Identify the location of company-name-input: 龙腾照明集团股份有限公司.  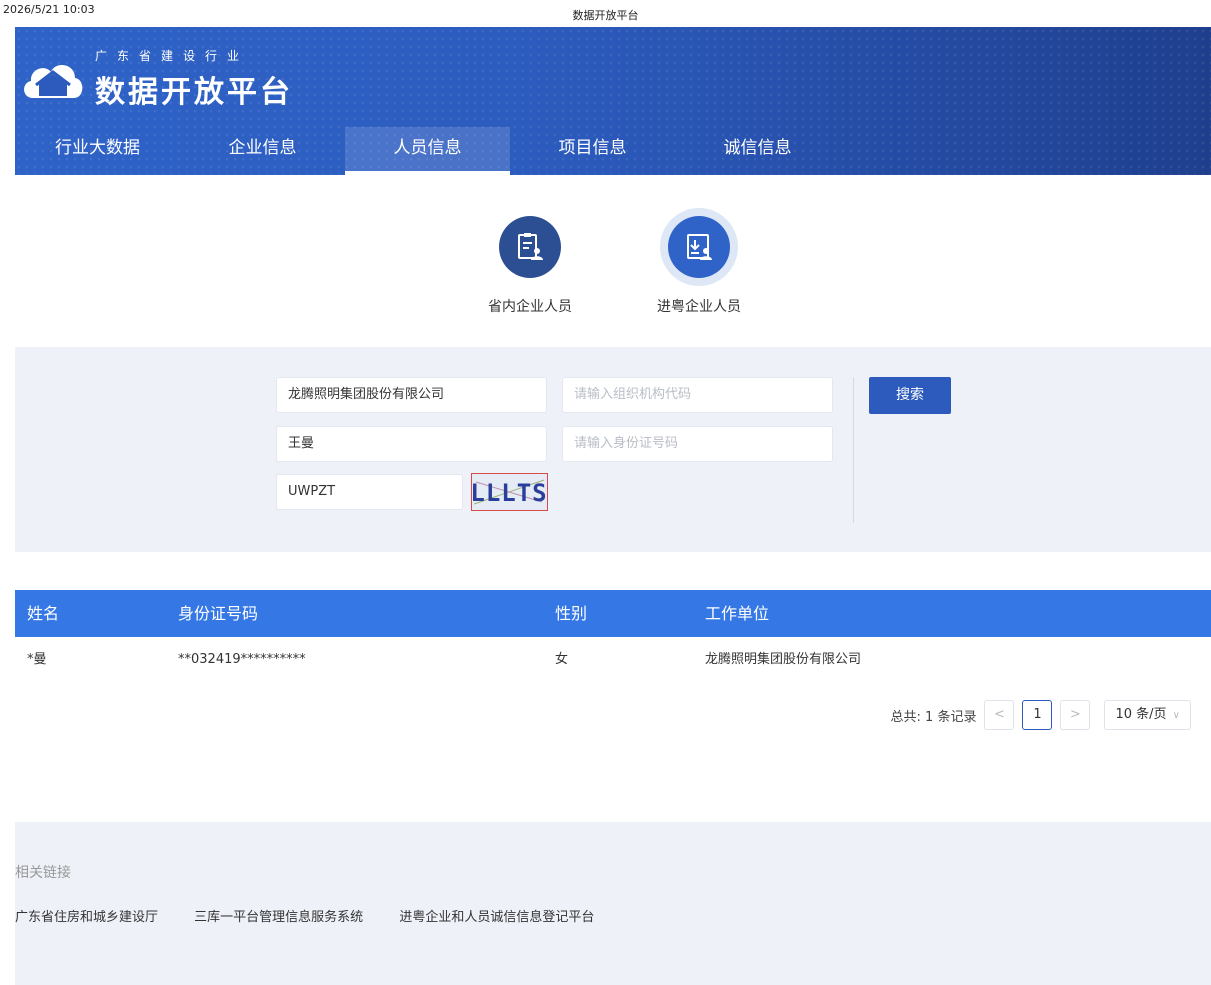
(411, 395).